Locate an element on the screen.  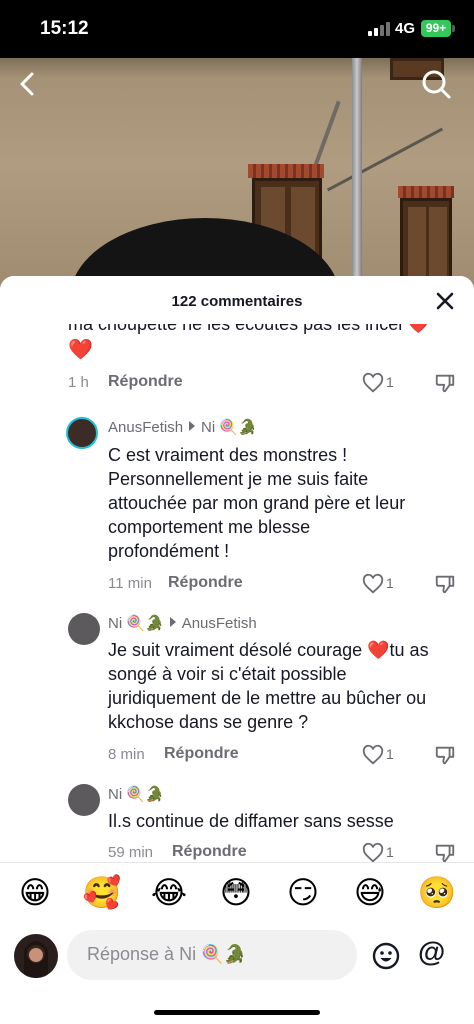
close-icon is located at coordinates (445, 301).